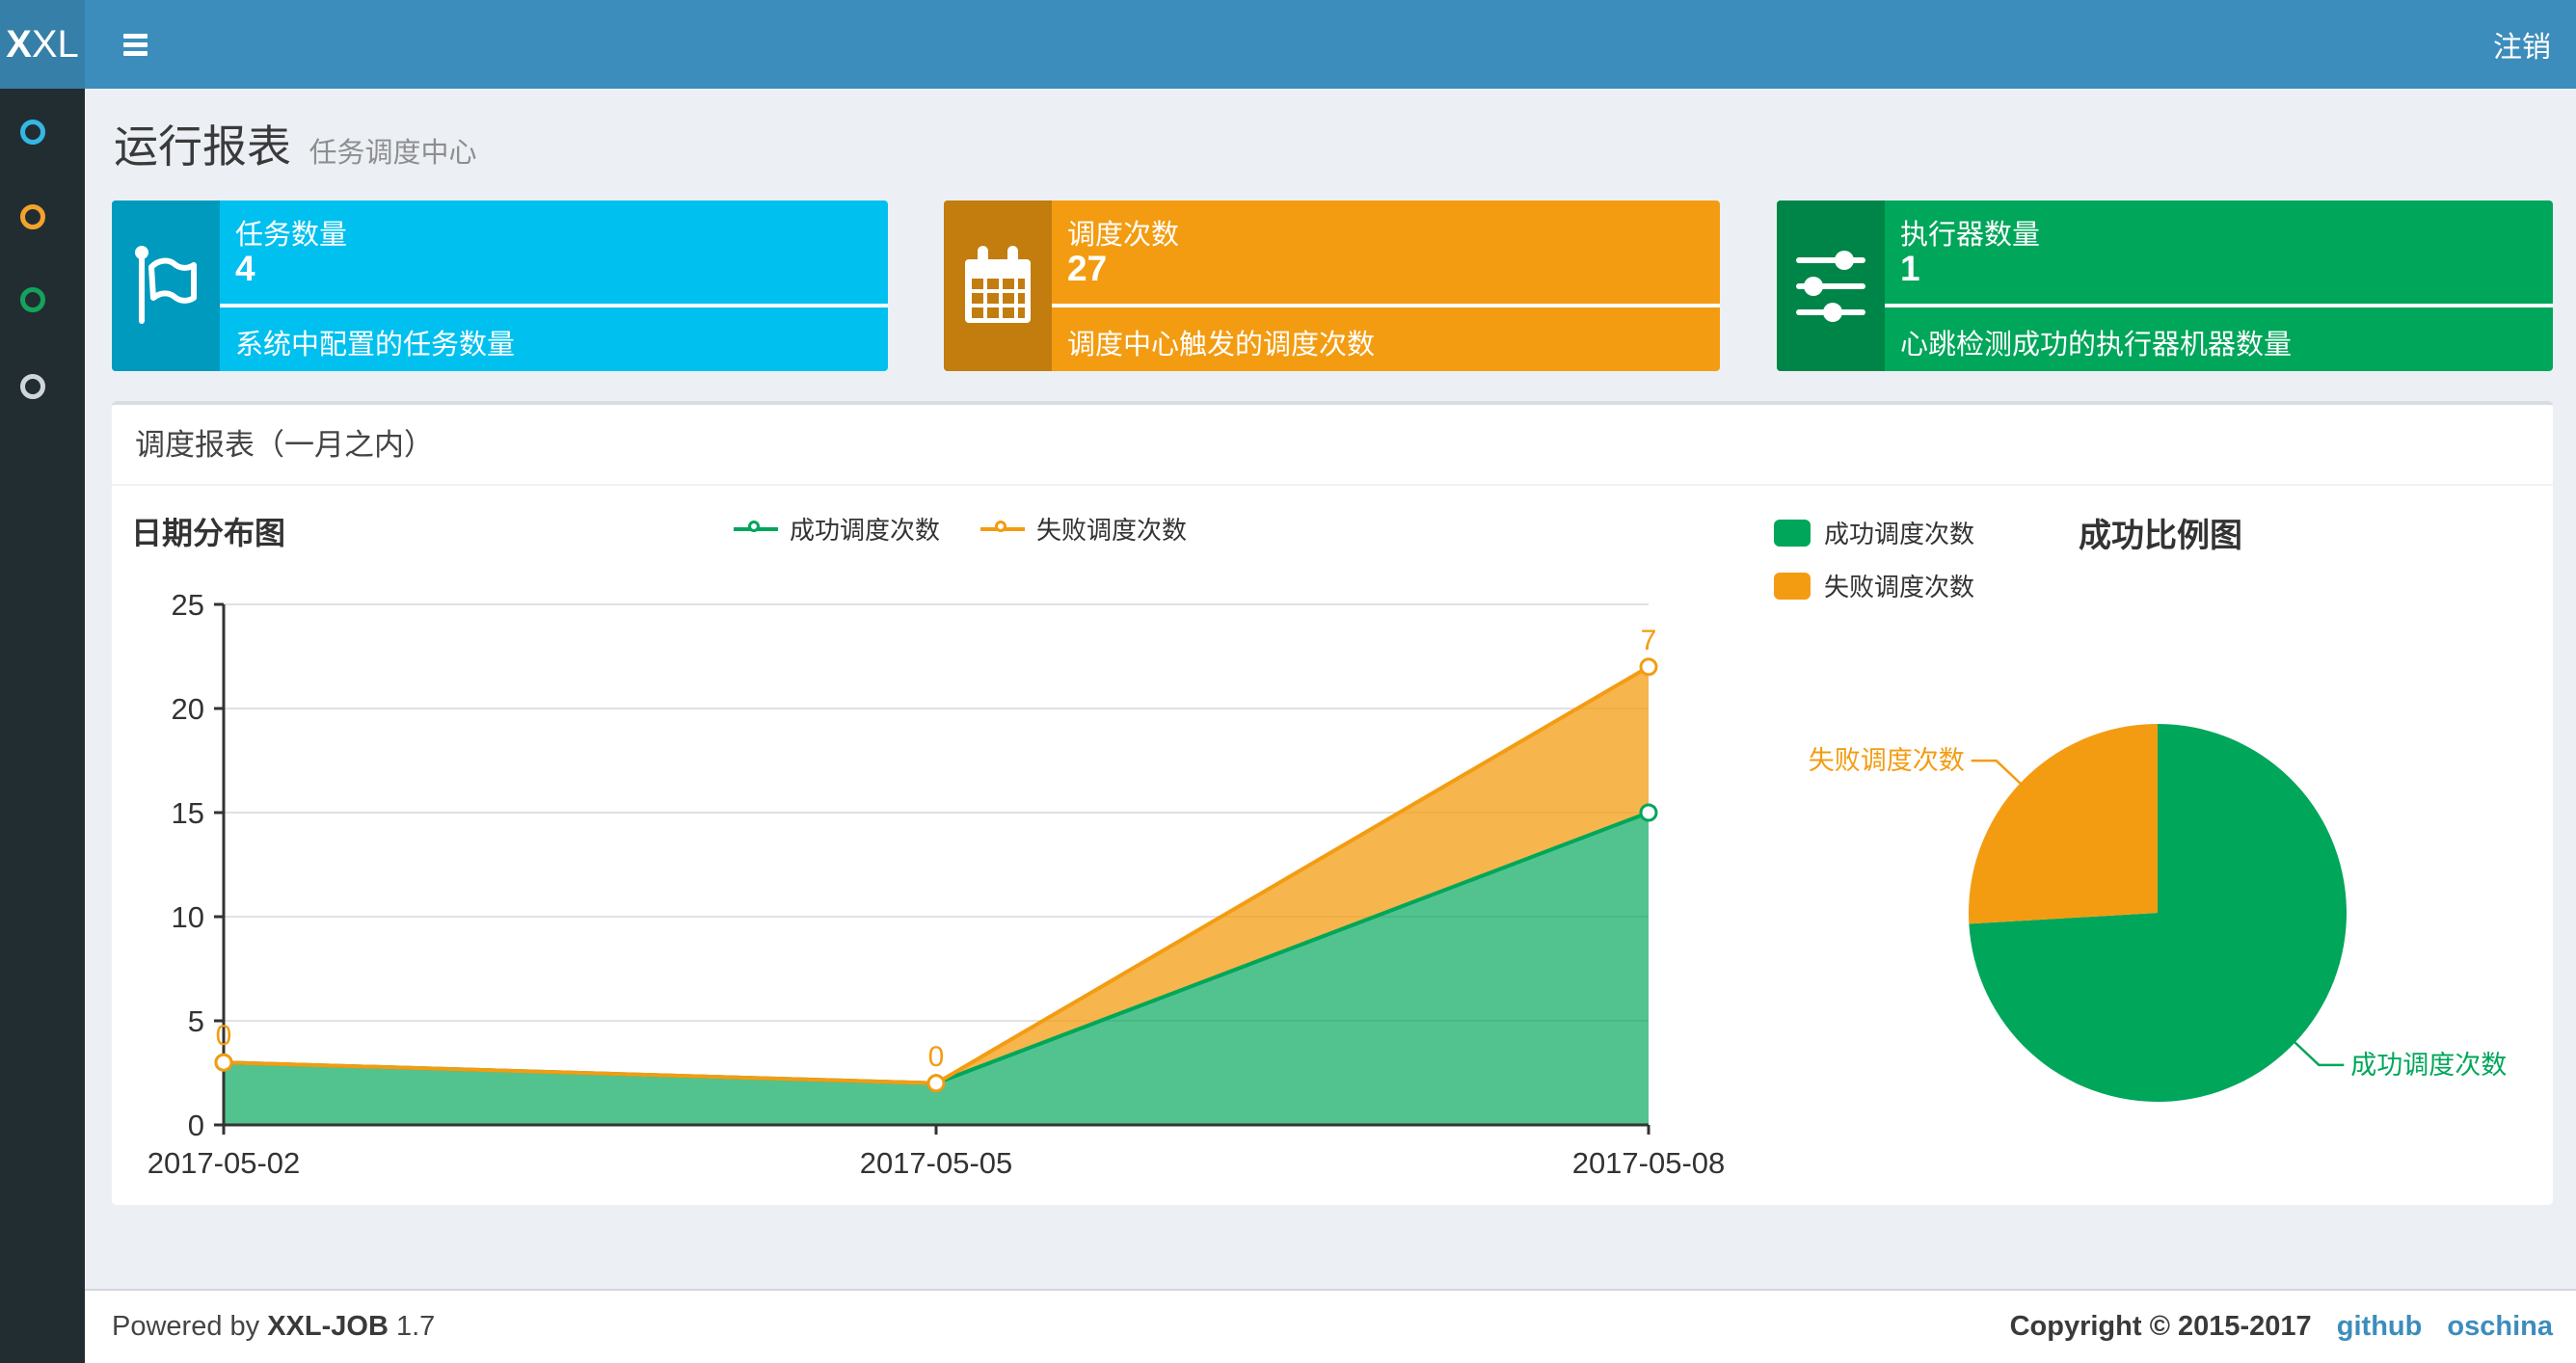 The width and height of the screenshot is (2576, 1363). What do you see at coordinates (225, 1163) in the screenshot?
I see `svg-text: 2017-05-02` at bounding box center [225, 1163].